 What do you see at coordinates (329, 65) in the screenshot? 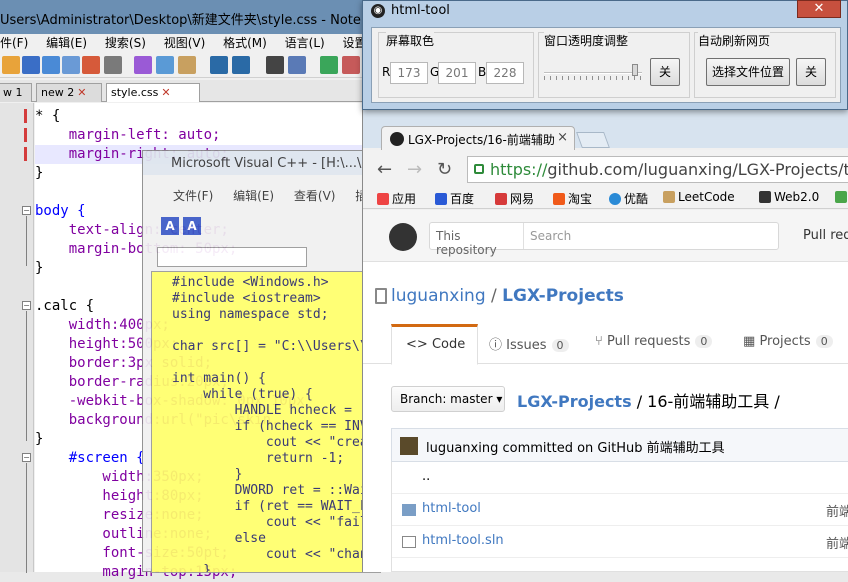
I see `zoom-in-icon` at bounding box center [329, 65].